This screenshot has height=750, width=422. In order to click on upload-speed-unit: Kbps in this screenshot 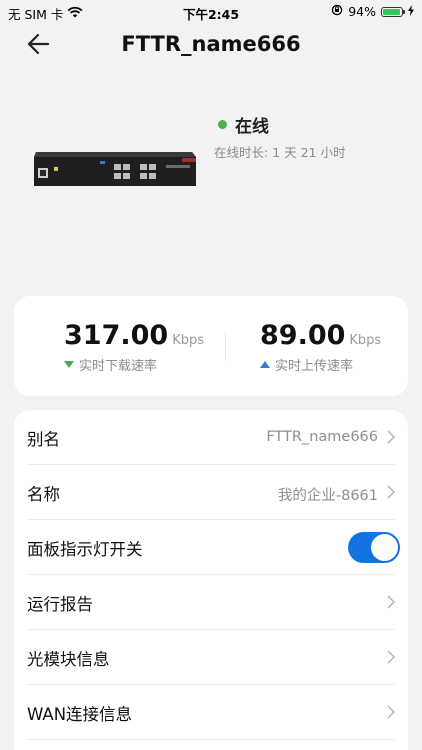, I will do `click(365, 340)`.